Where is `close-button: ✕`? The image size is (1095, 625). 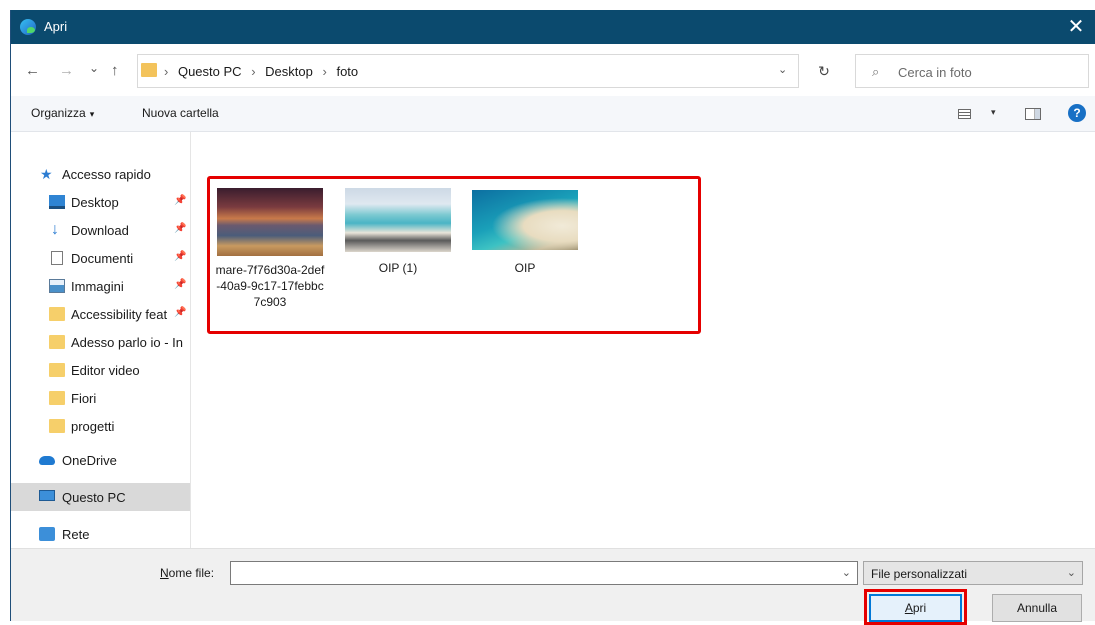 close-button: ✕ is located at coordinates (1075, 27).